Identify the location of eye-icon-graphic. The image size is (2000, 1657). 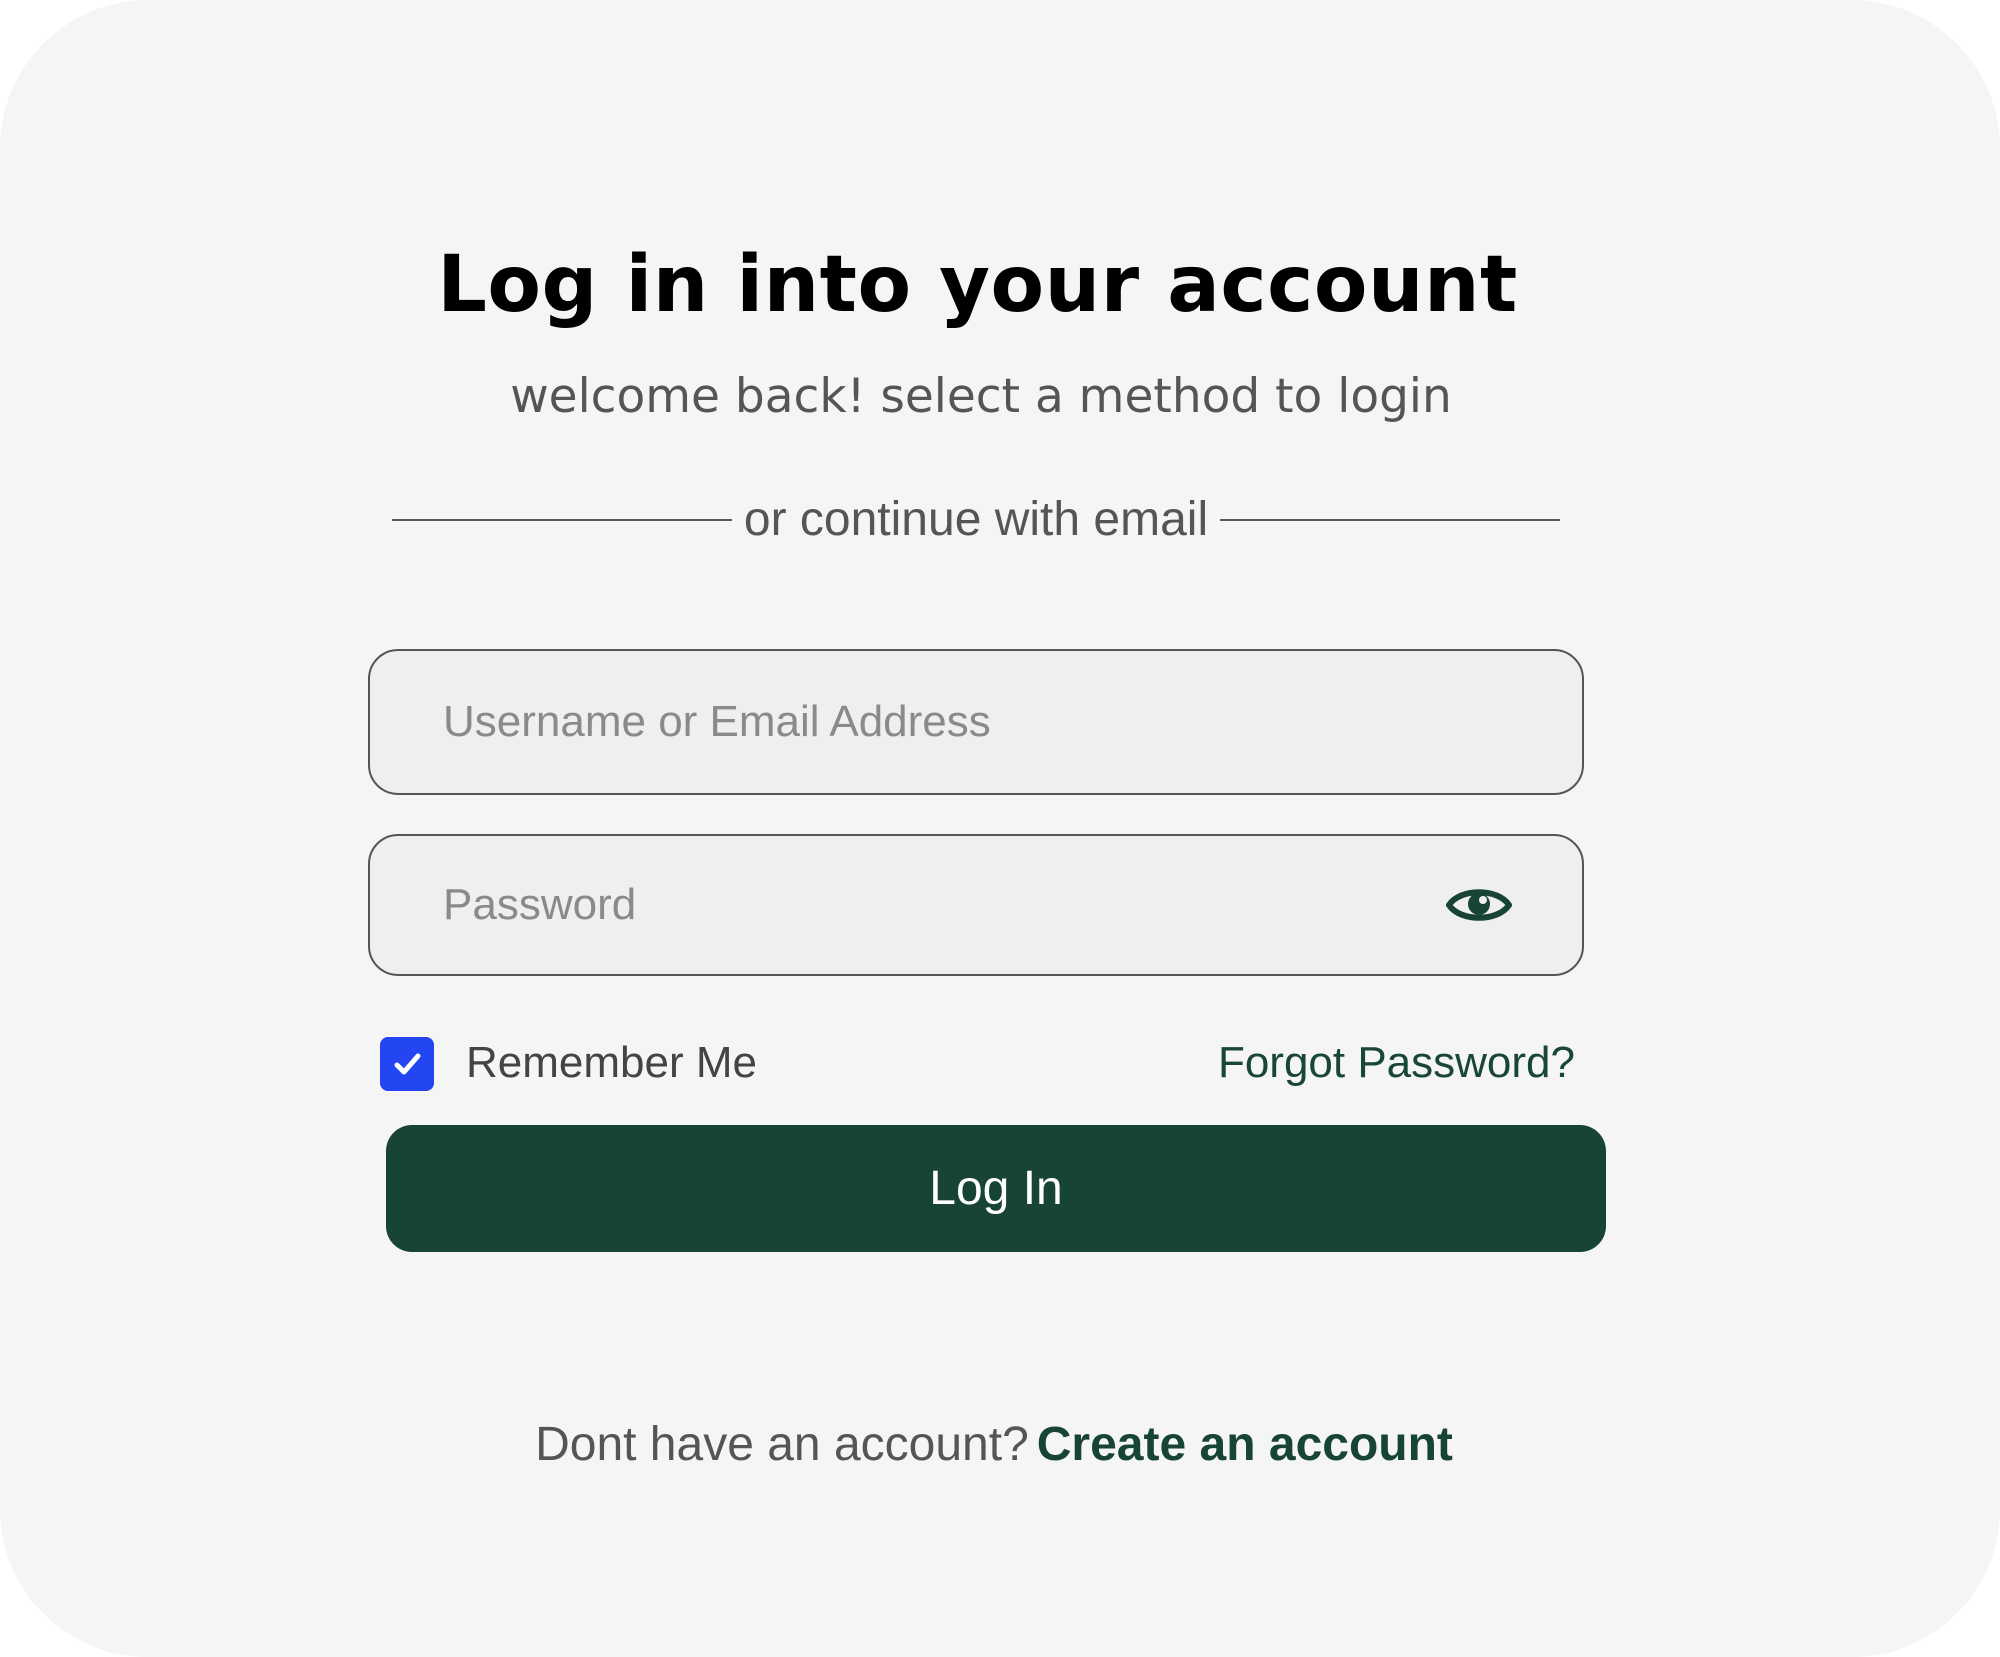
(1479, 905).